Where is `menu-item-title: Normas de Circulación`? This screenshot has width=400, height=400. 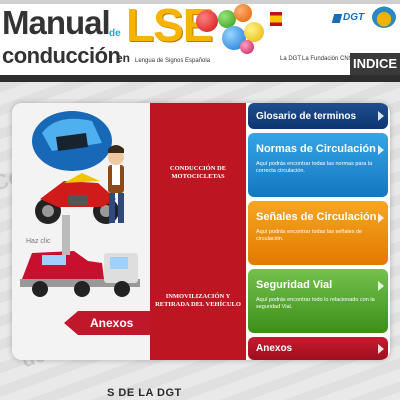 menu-item-title: Normas de Circulación is located at coordinates (316, 149).